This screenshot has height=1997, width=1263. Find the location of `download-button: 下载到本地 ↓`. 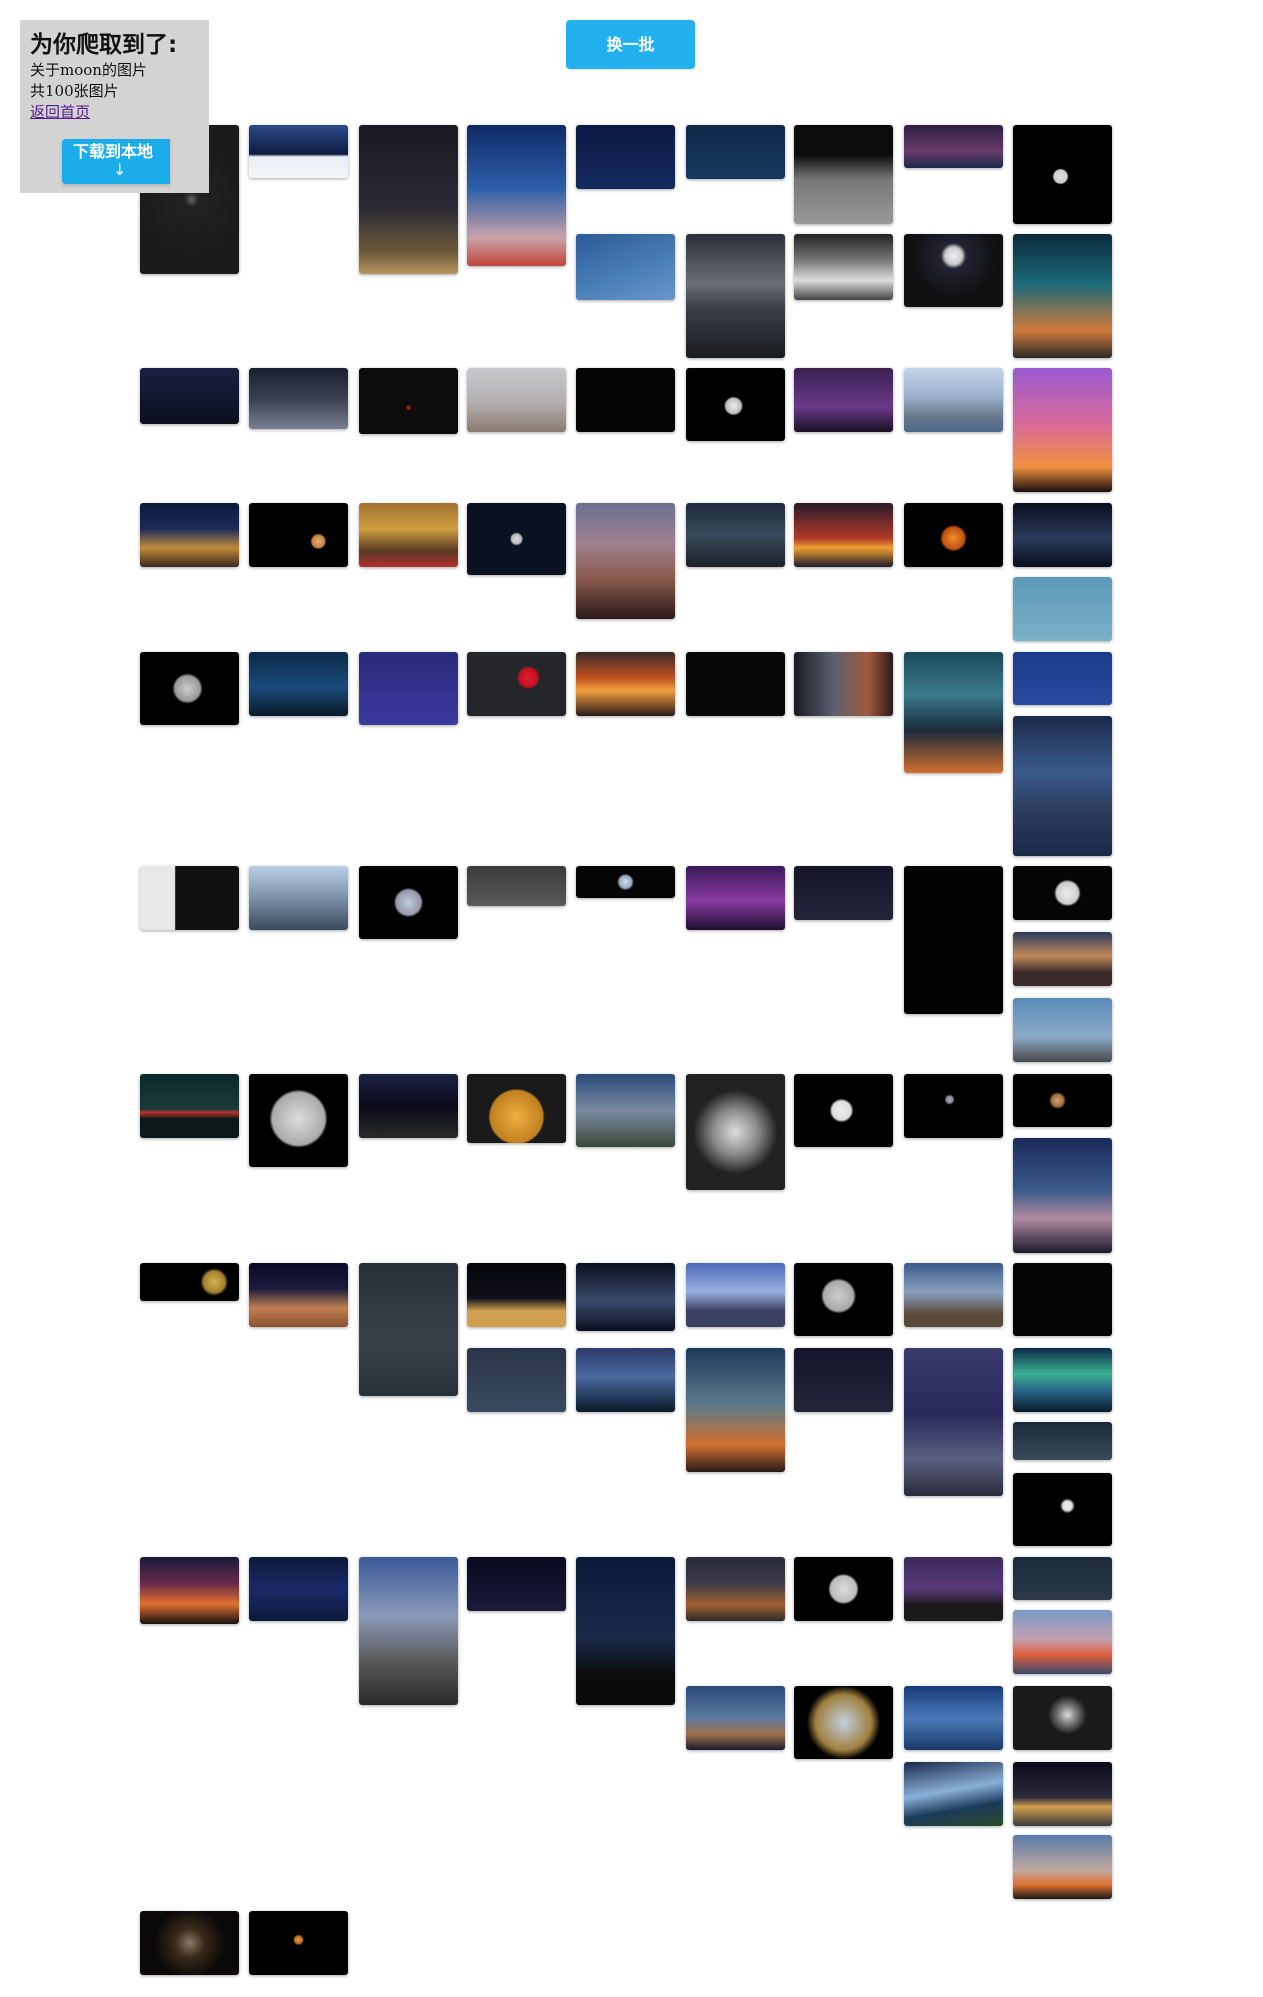

download-button: 下载到本地 ↓ is located at coordinates (116, 161).